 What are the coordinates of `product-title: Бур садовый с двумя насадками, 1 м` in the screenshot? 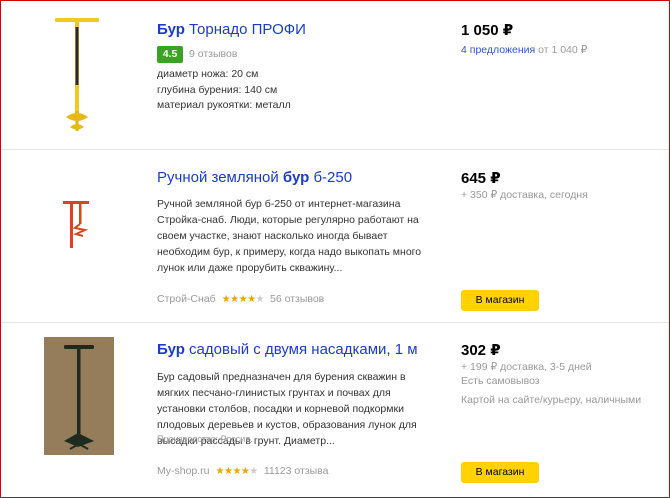 It's located at (287, 350).